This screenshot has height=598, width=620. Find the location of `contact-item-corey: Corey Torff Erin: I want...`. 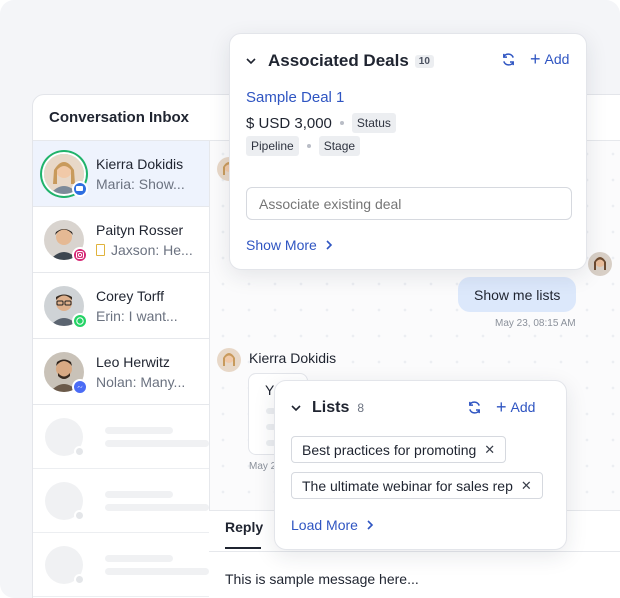

contact-item-corey: Corey Torff Erin: I want... is located at coordinates (121, 306).